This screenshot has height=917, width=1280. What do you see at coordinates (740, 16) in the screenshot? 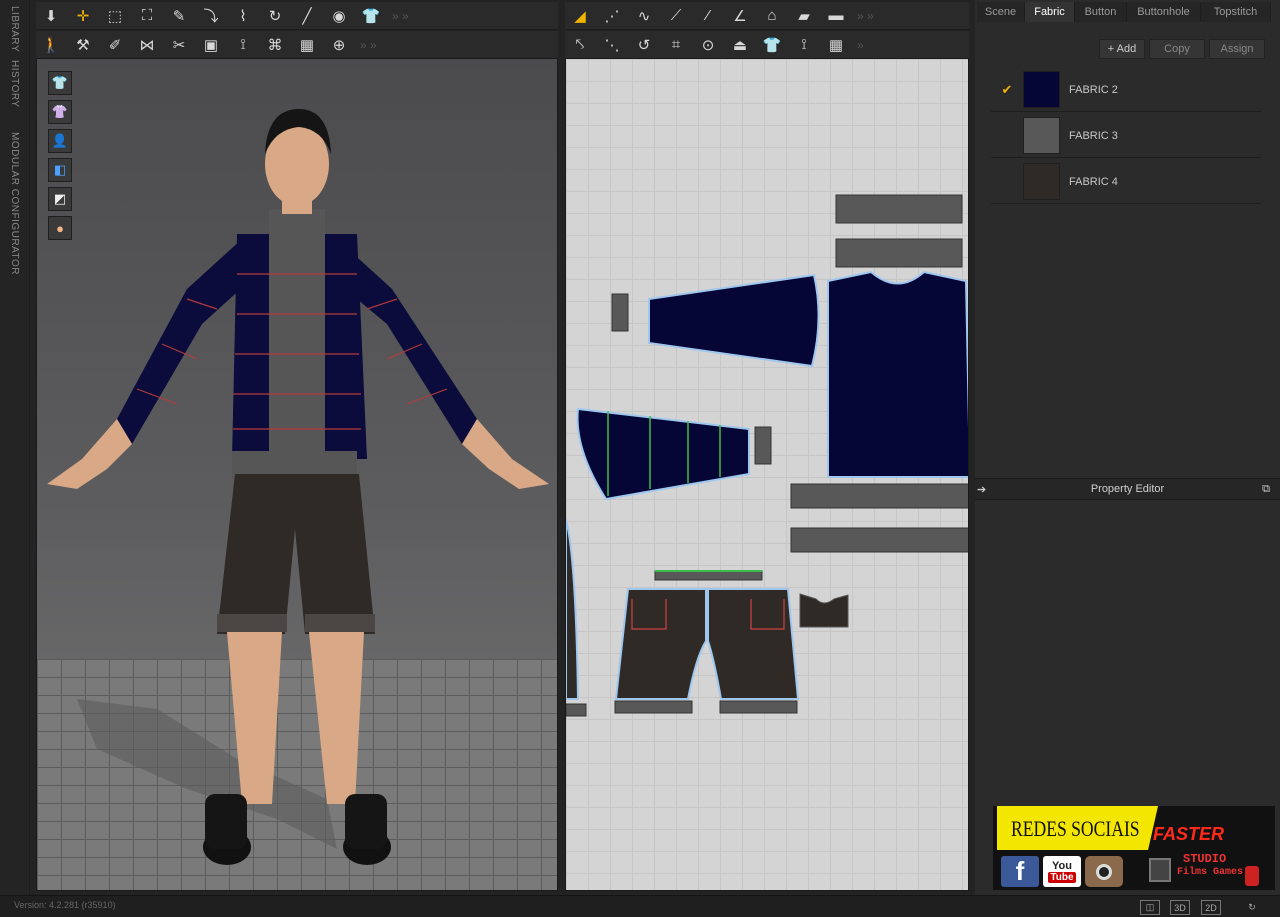
I see `angle-icon: ∠` at bounding box center [740, 16].